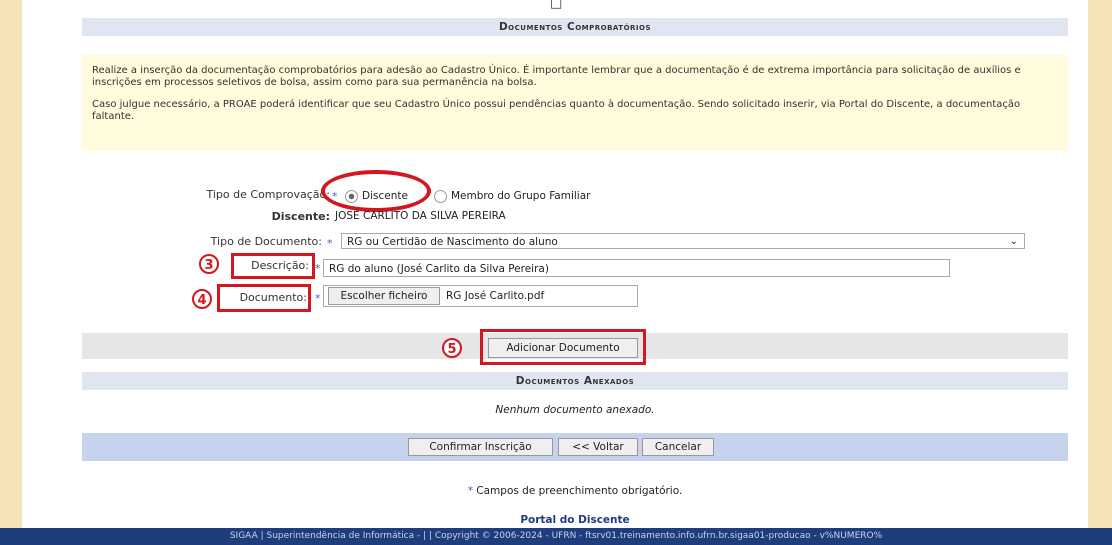  What do you see at coordinates (480, 447) in the screenshot?
I see `confirm-subscription-button: Confirmar Inscrição` at bounding box center [480, 447].